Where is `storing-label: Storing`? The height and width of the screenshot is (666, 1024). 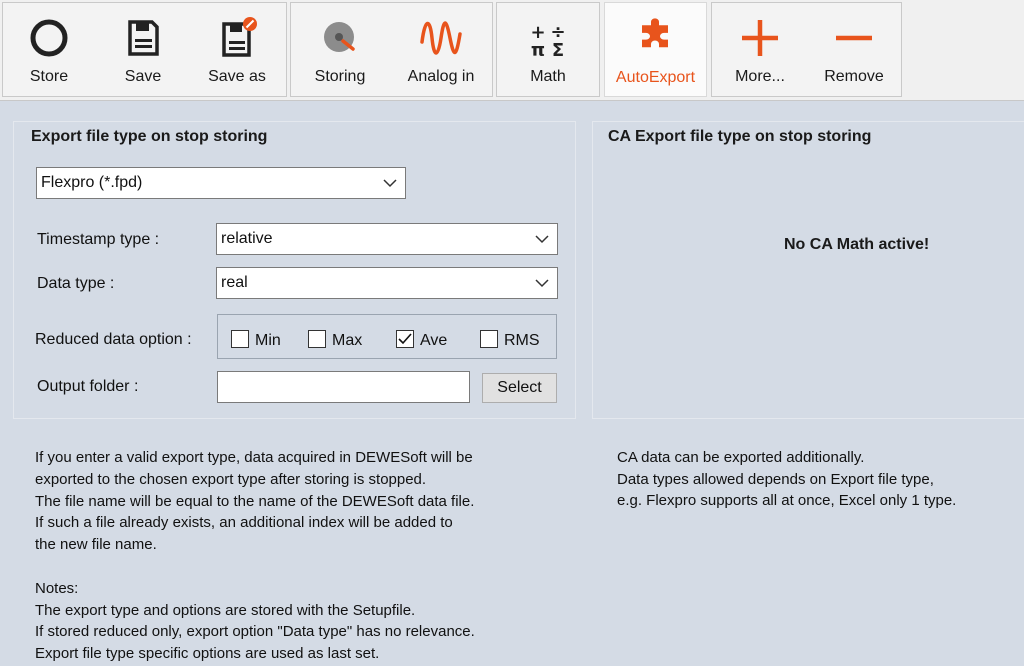 storing-label: Storing is located at coordinates (340, 76).